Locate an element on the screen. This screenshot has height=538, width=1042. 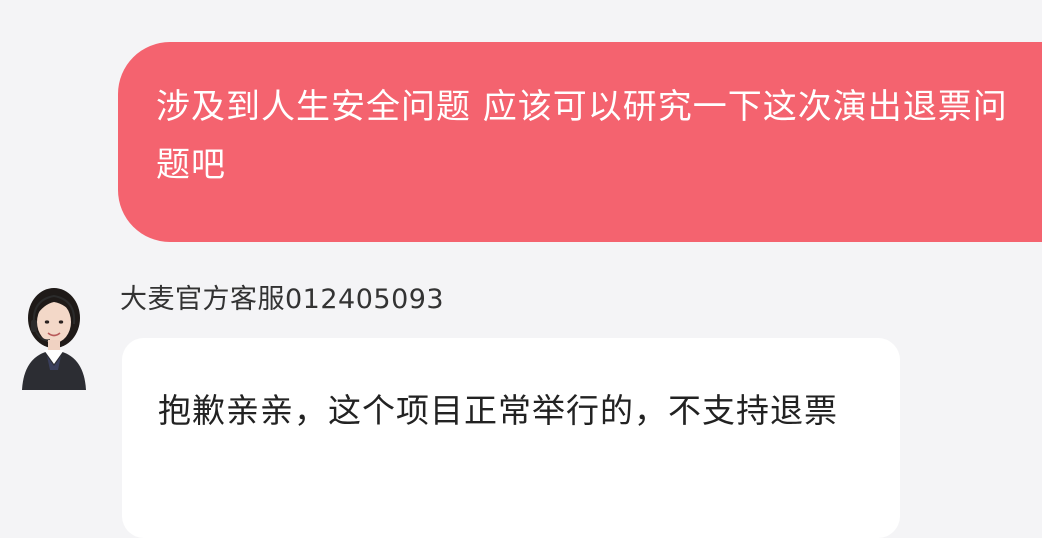
agent-avatar is located at coordinates (54, 335).